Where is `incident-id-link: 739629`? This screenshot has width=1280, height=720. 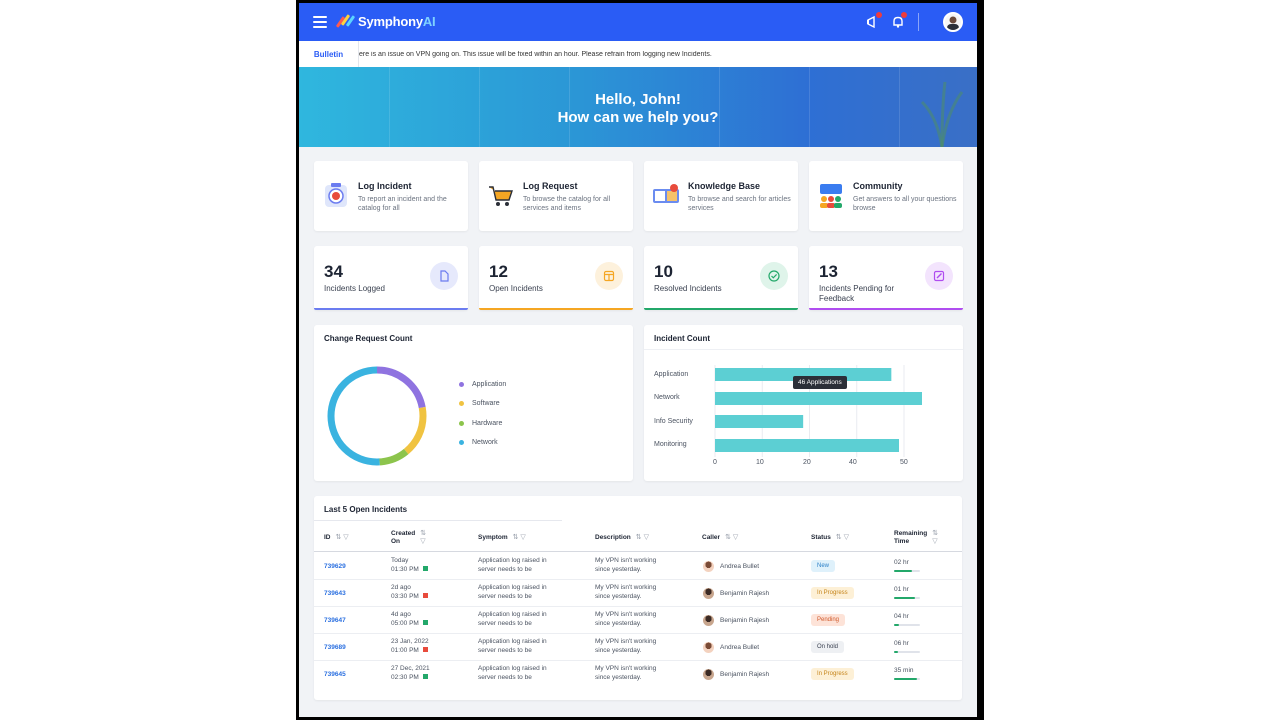 incident-id-link: 739629 is located at coordinates (335, 567).